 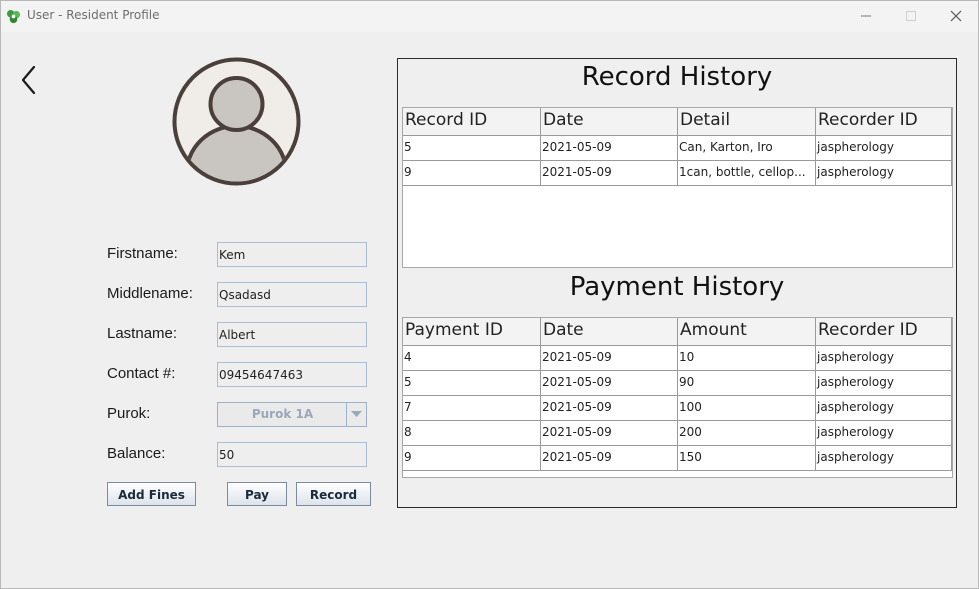 I want to click on table-row: 9 2021-05-09 150 jaspherology, so click(x=677, y=458).